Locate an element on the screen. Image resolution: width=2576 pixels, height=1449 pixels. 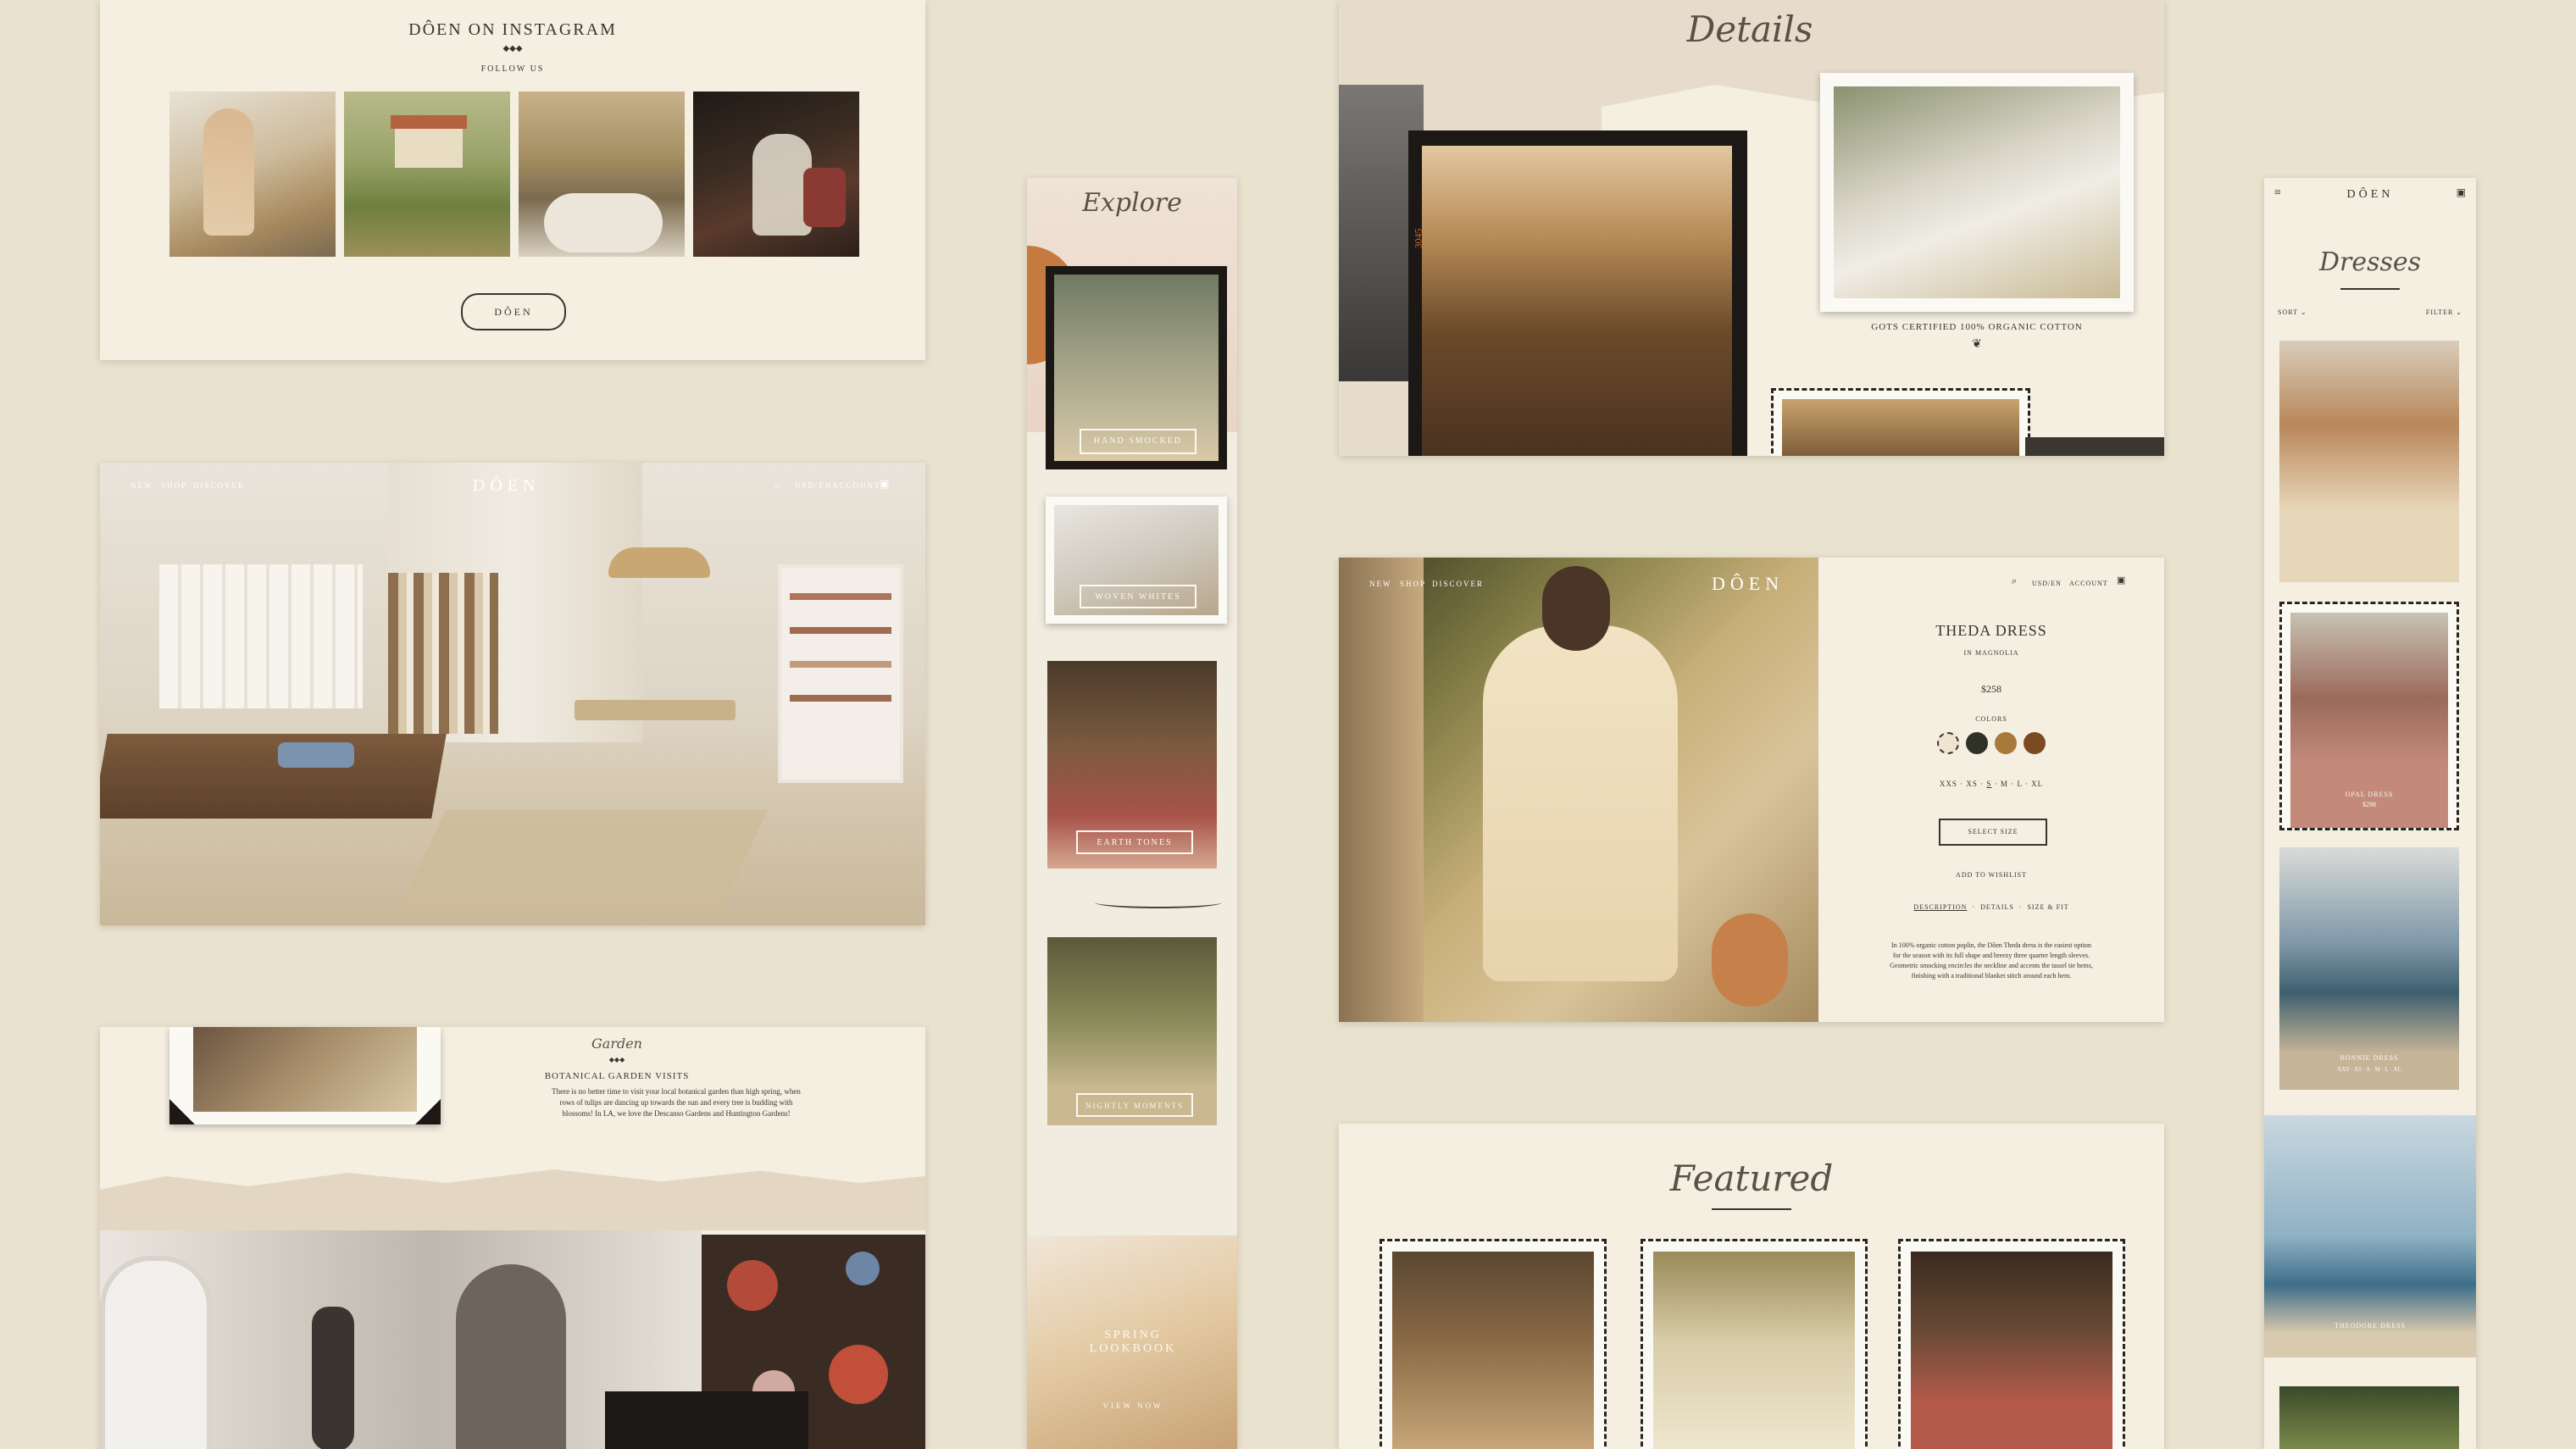
details-dark-strip is located at coordinates (2094, 446).